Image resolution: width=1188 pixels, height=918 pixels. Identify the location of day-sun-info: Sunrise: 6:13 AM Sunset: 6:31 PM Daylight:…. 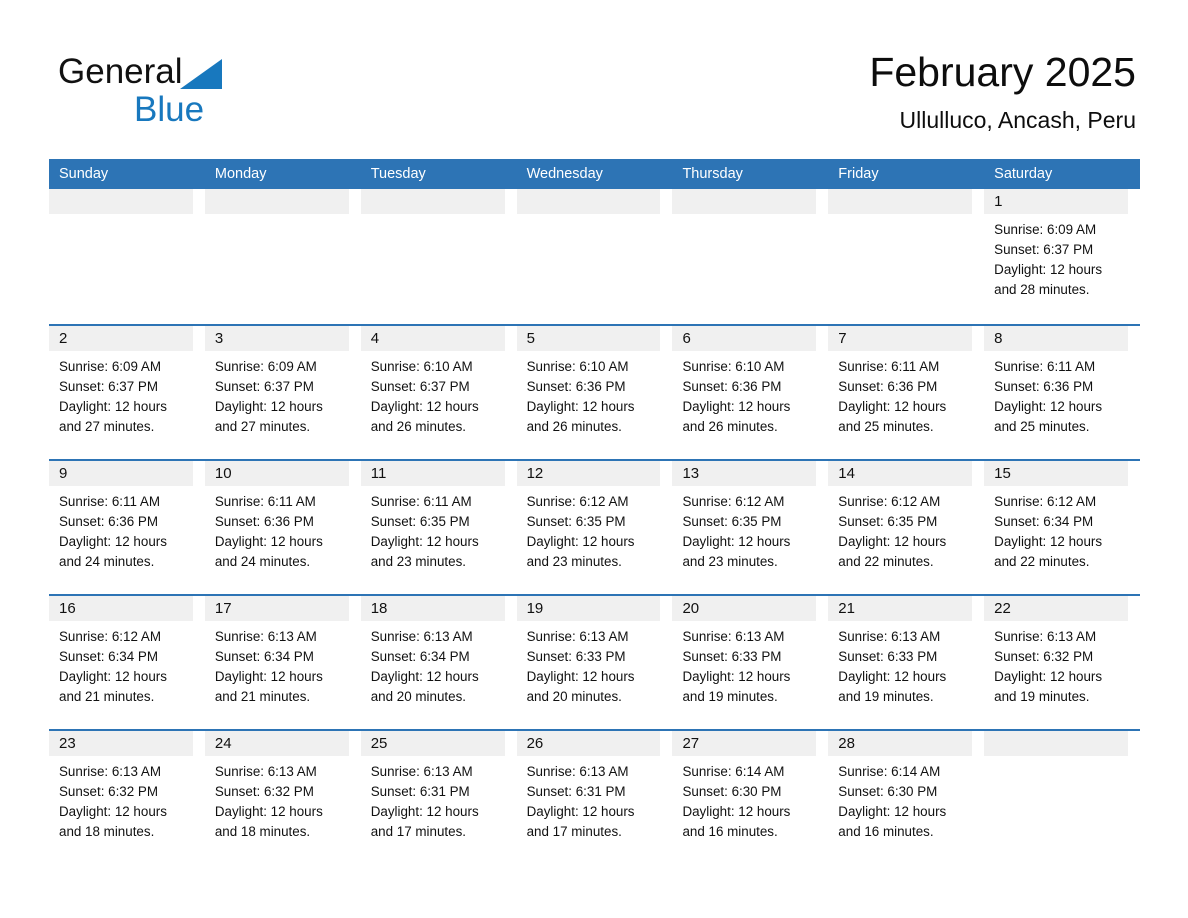
(437, 799).